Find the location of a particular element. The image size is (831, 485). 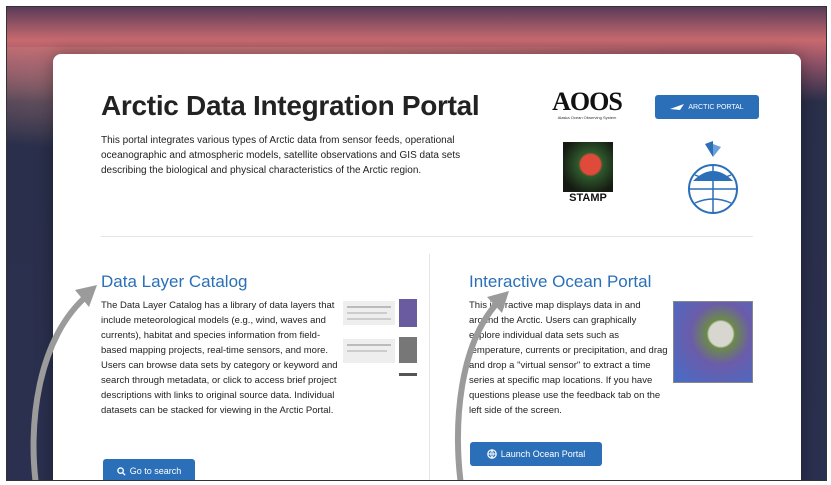

go-to-search-button: Go to search is located at coordinates (149, 469).